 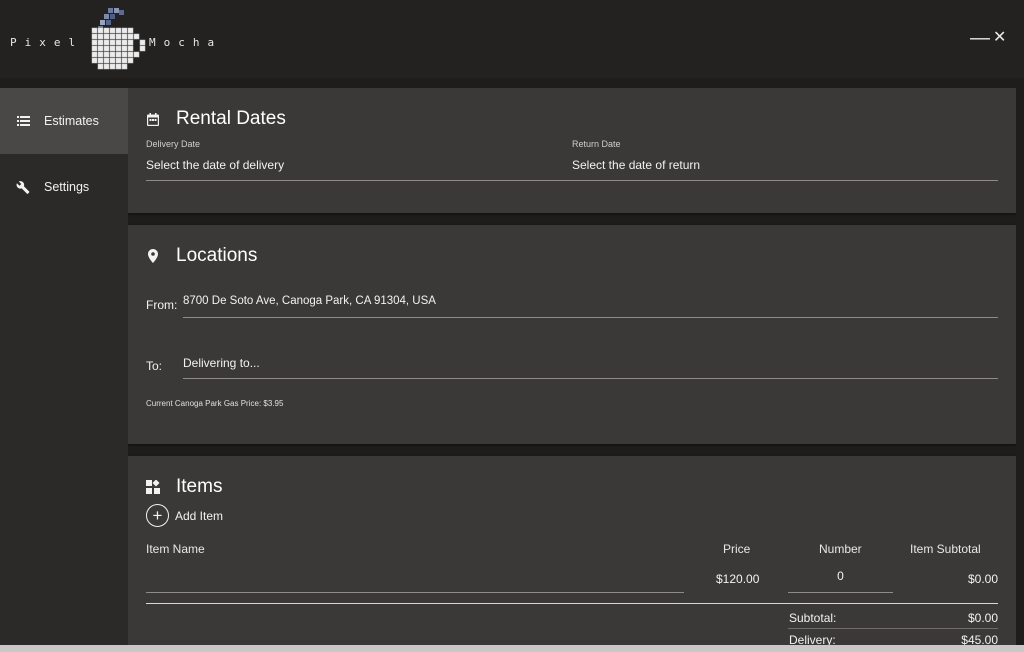 I want to click on totals-divider, so click(x=572, y=603).